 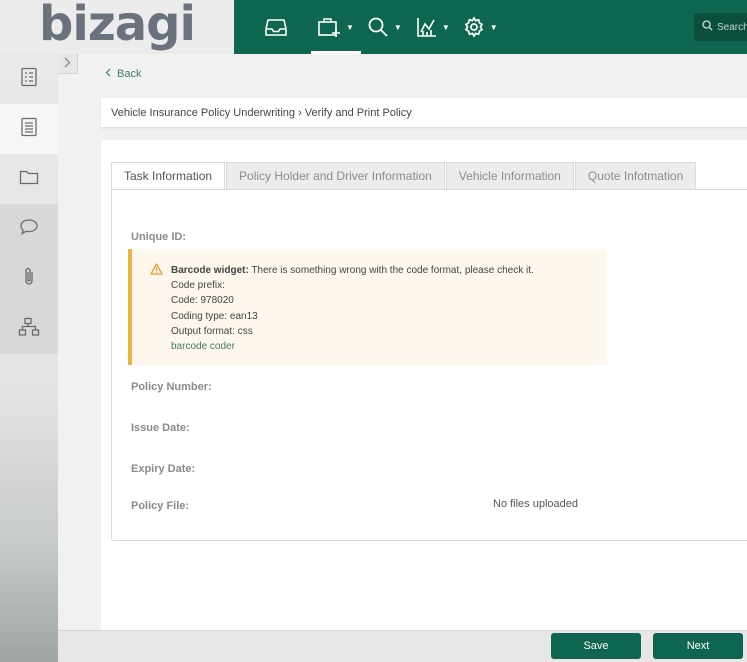 What do you see at coordinates (158, 237) in the screenshot?
I see `unique-id-label: Unique ID:` at bounding box center [158, 237].